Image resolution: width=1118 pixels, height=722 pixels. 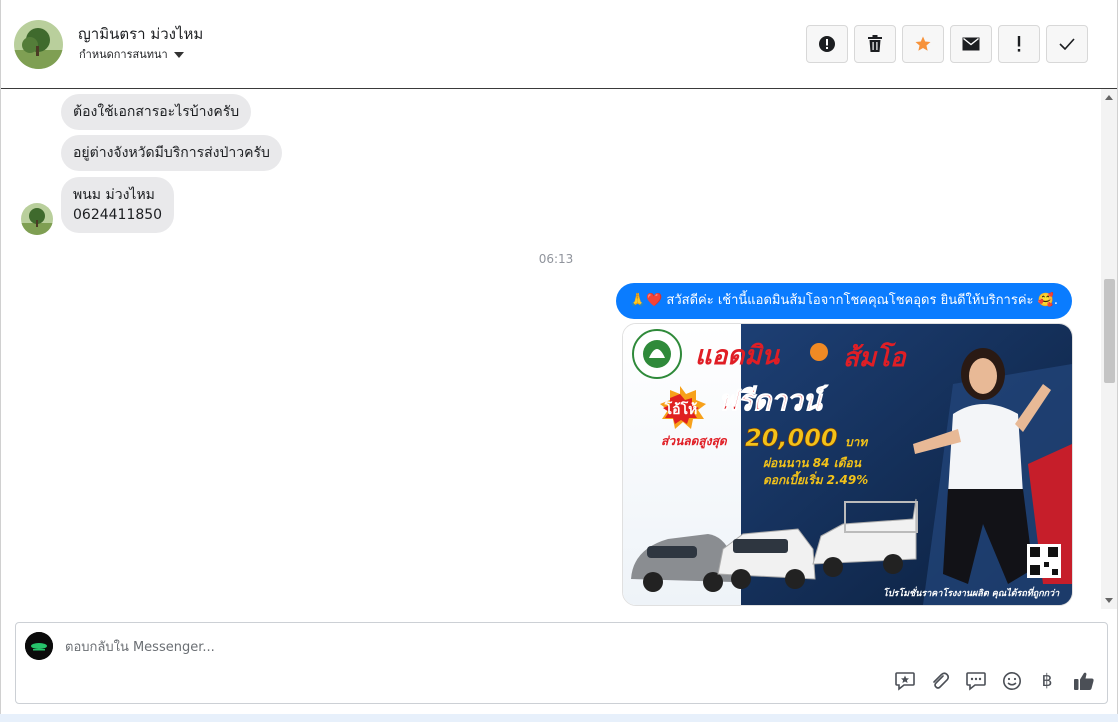 What do you see at coordinates (37, 219) in the screenshot?
I see `sender-avatar` at bounding box center [37, 219].